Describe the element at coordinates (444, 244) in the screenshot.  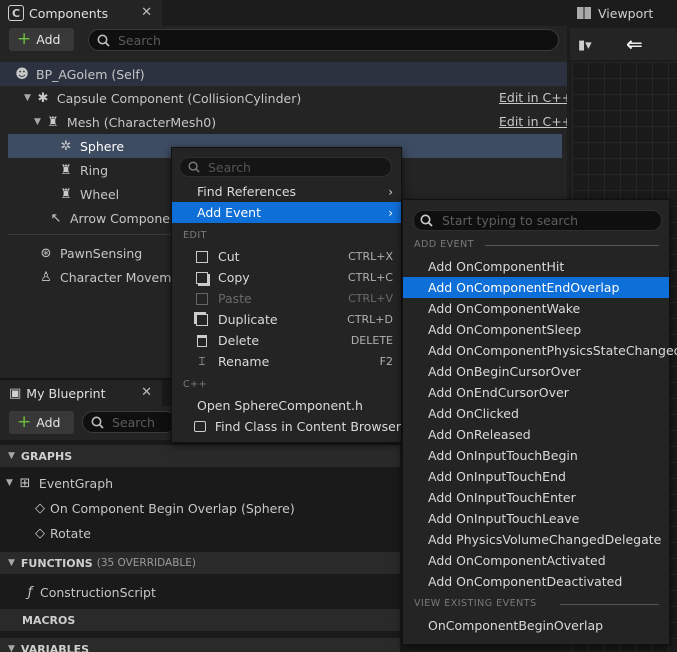
I see `add-event-section-label: ADD EVENT` at that location.